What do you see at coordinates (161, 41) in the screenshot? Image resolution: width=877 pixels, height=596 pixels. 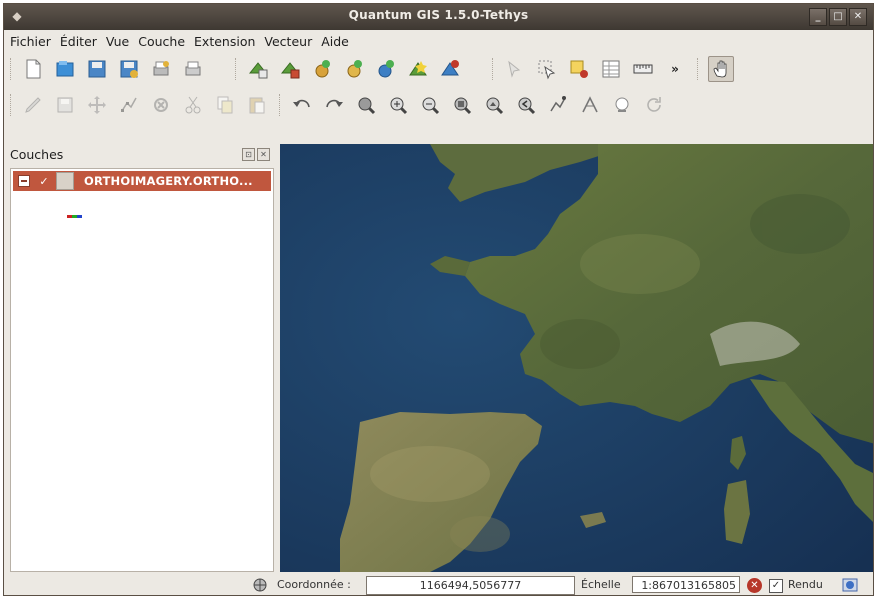 I see `menu-couche: Couche` at bounding box center [161, 41].